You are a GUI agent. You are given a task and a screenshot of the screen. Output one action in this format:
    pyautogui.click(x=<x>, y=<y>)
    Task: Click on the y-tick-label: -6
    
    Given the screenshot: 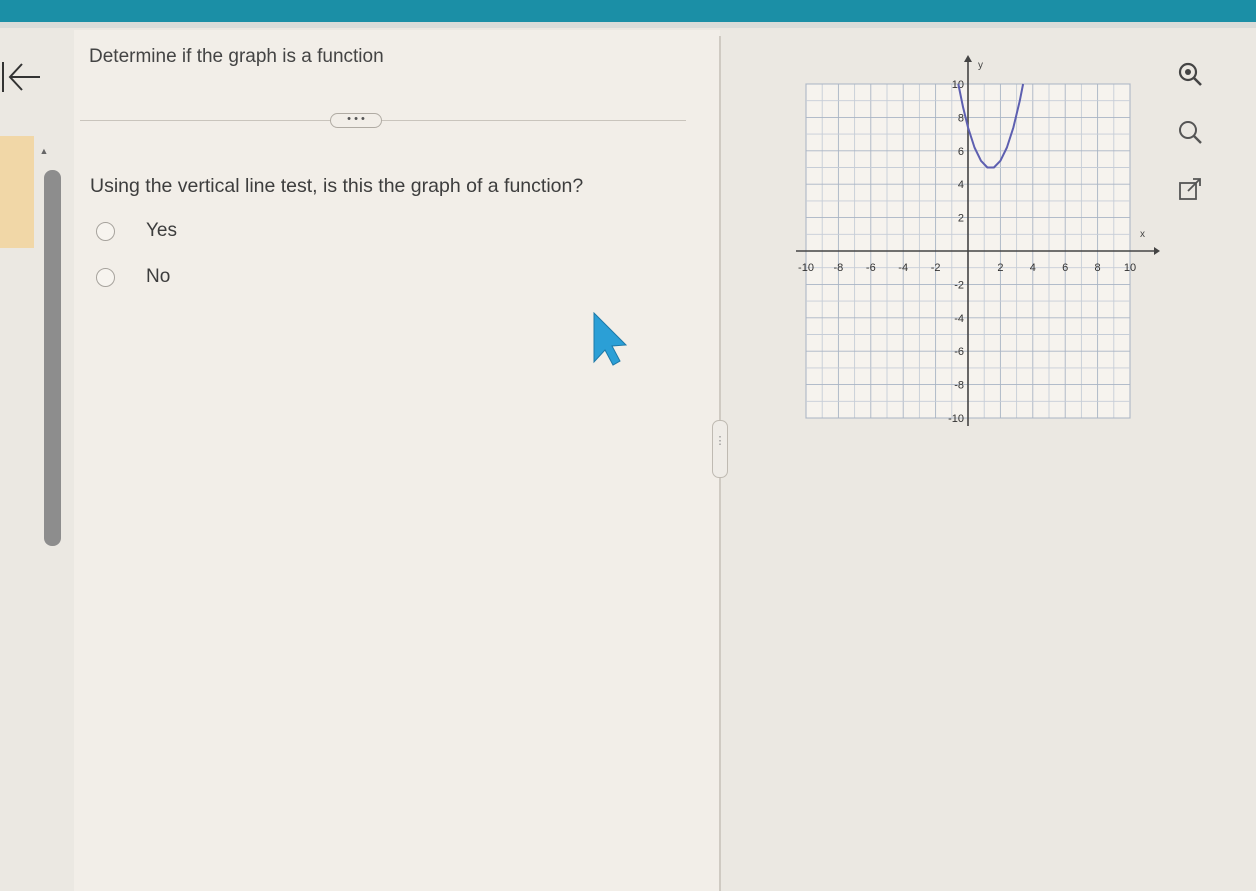 What is the action you would take?
    pyautogui.click(x=959, y=352)
    